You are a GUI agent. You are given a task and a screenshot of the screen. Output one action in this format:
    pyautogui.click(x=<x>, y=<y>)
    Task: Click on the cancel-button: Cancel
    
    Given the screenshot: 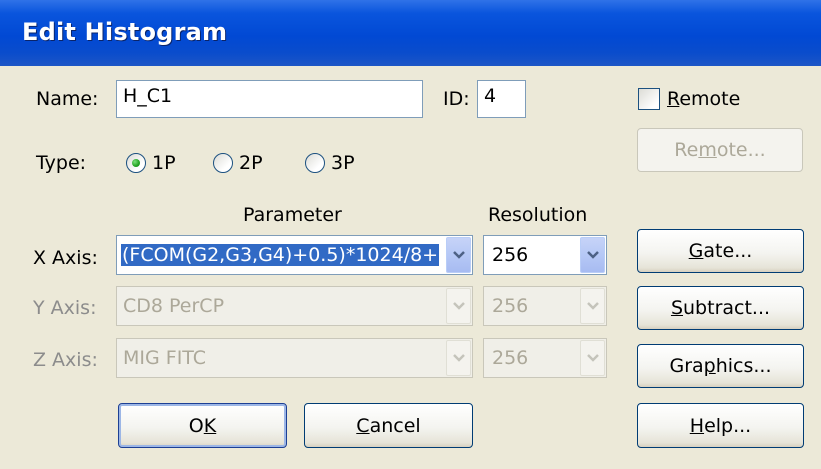 What is the action you would take?
    pyautogui.click(x=388, y=425)
    